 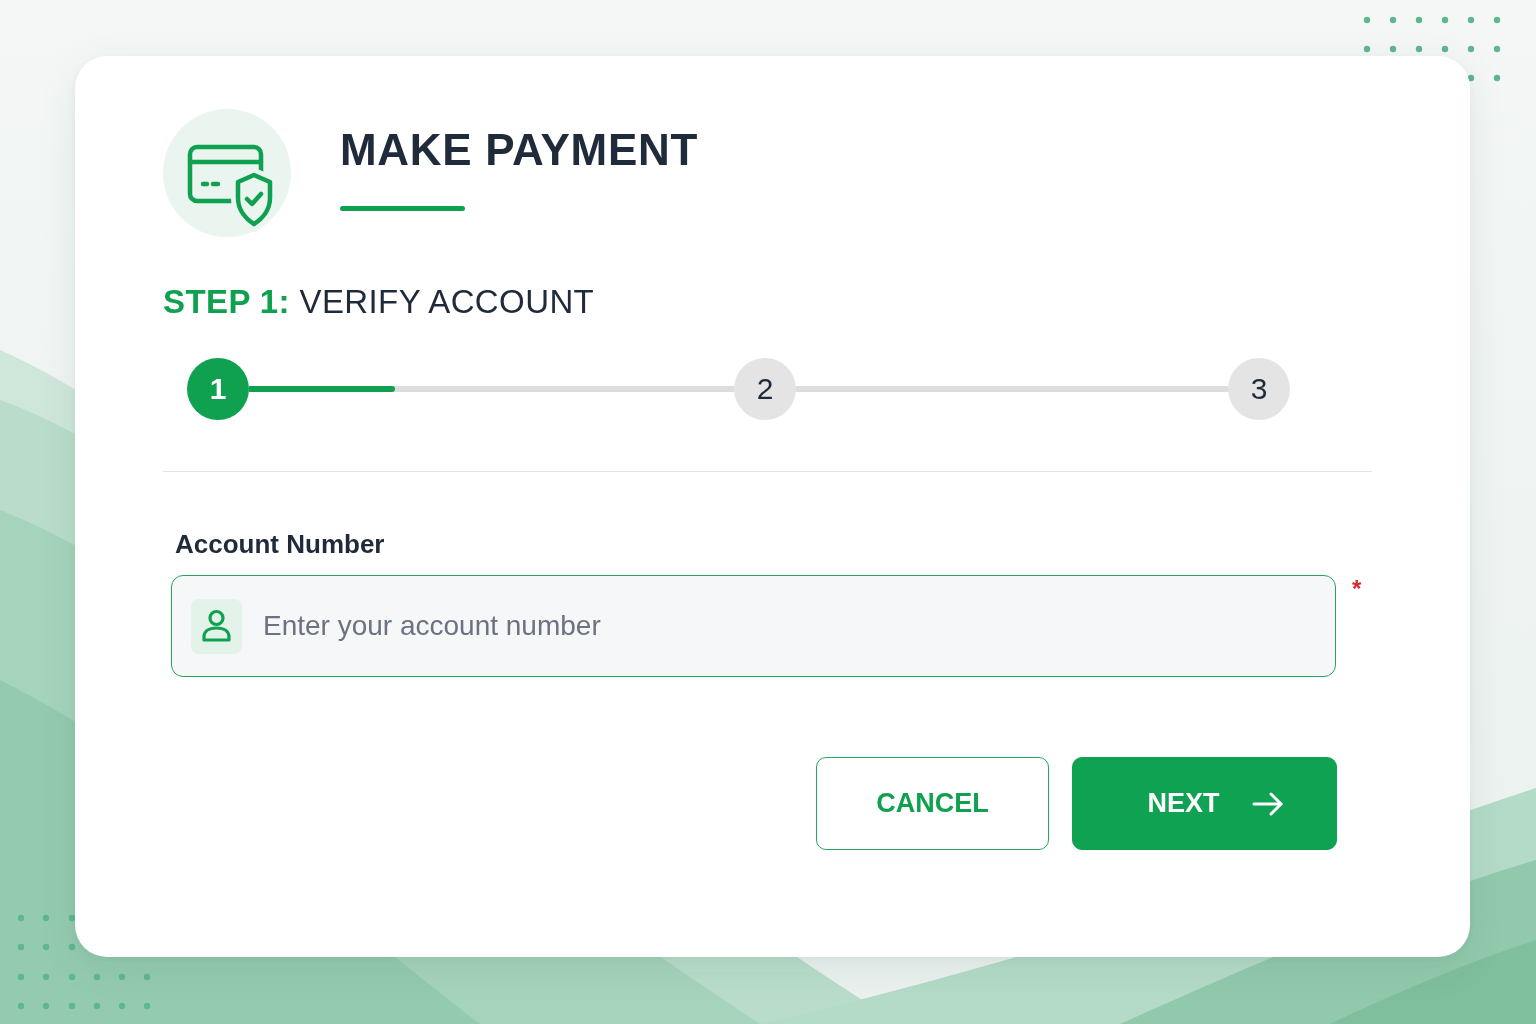 What do you see at coordinates (280, 544) in the screenshot?
I see `field-label: Account Number` at bounding box center [280, 544].